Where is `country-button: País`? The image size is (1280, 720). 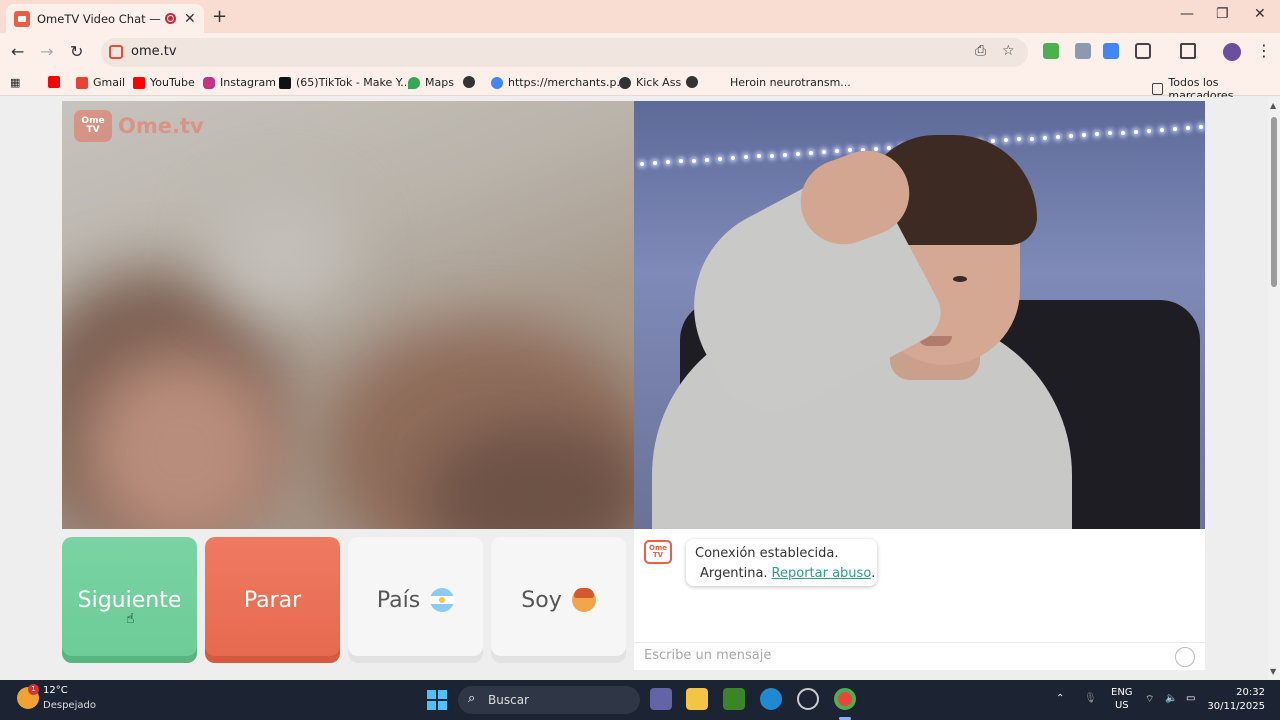 country-button: País is located at coordinates (415, 600).